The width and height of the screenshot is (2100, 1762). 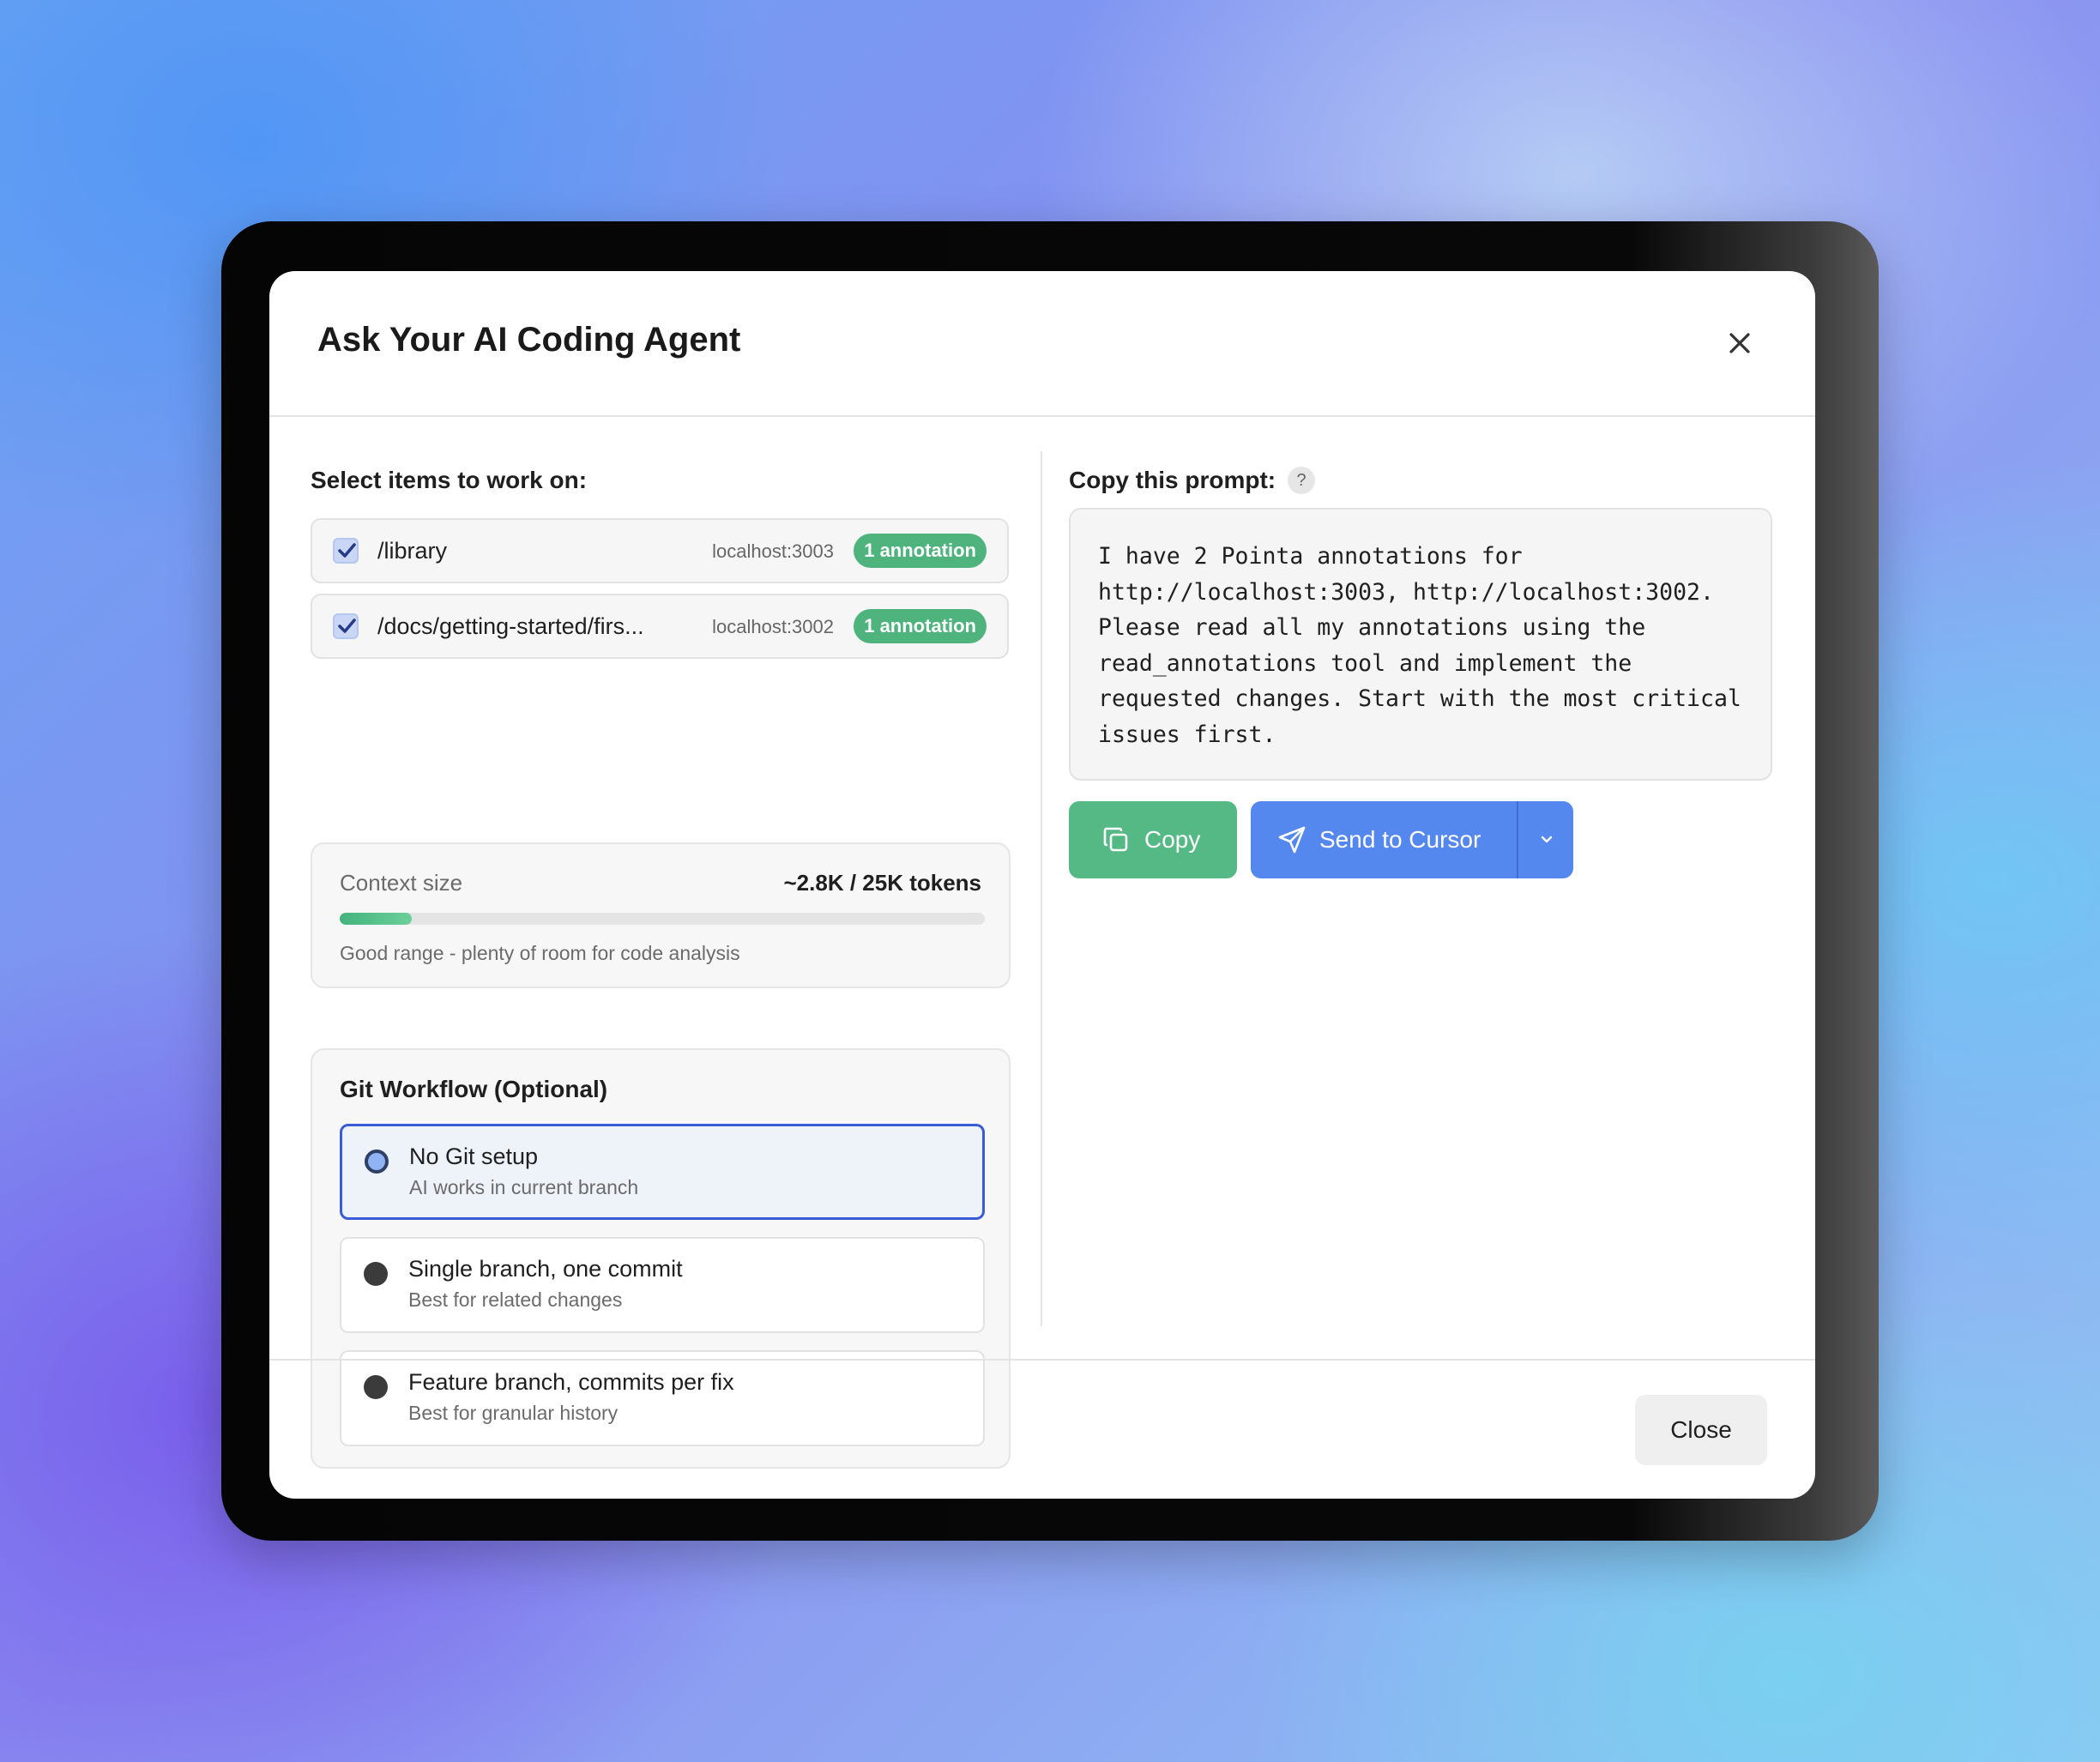 What do you see at coordinates (529, 340) in the screenshot?
I see `dialog-title: Ask Your AI Coding Agent` at bounding box center [529, 340].